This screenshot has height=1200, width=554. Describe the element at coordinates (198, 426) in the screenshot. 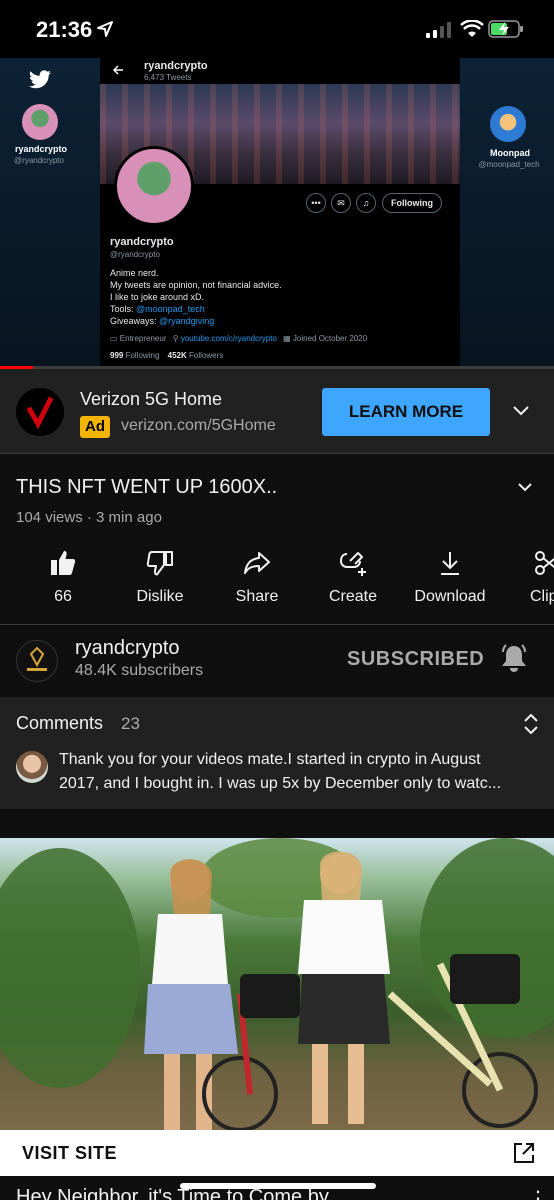

I see `ad-url: verizon.com/5GHome` at that location.